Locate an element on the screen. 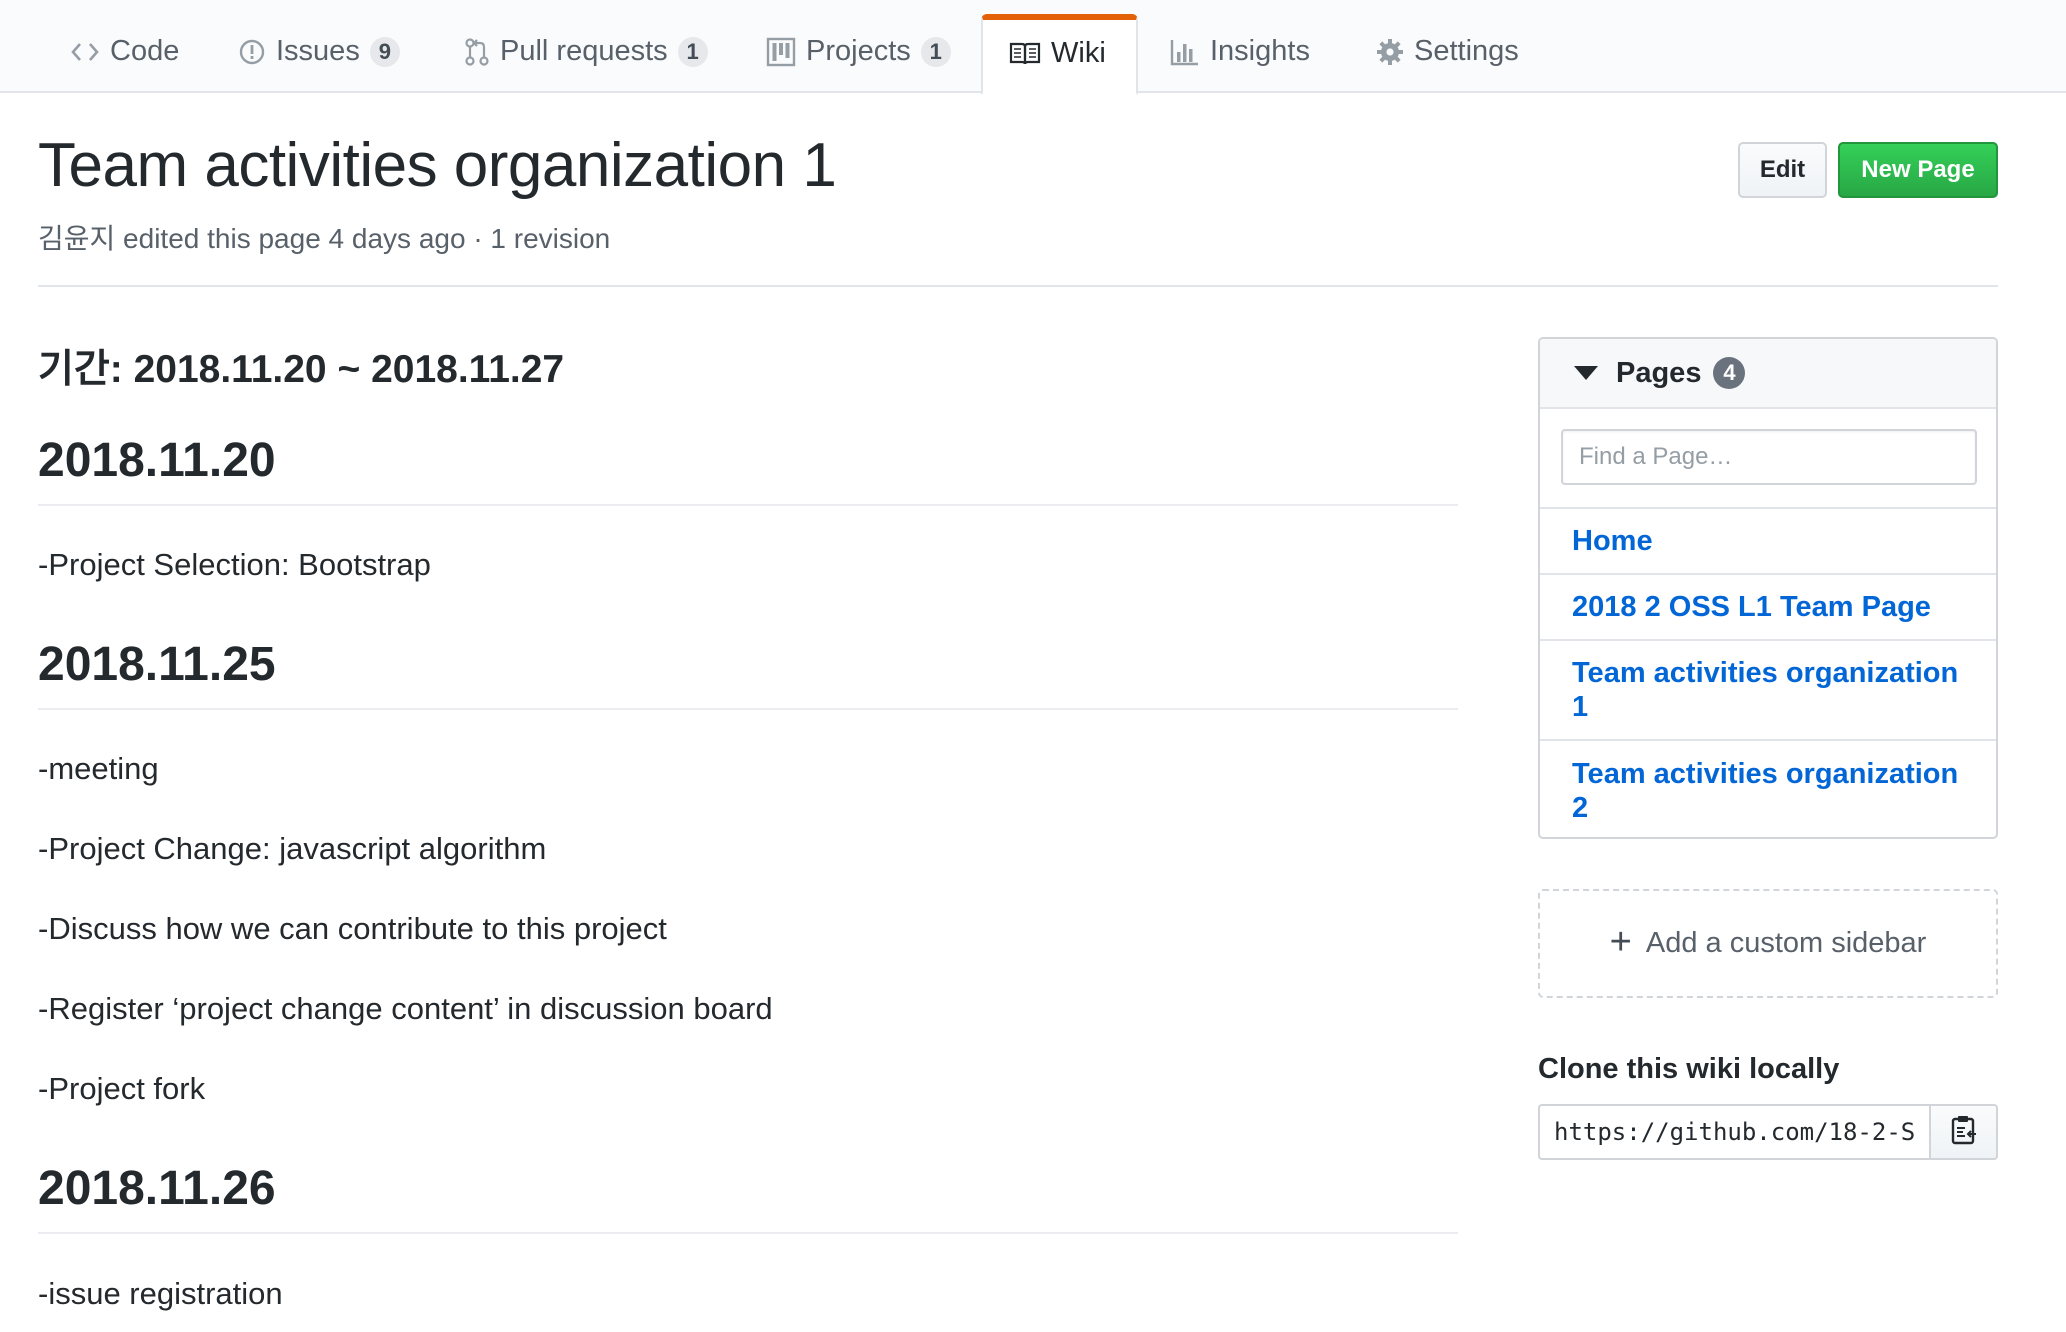  find-page-wrapper is located at coordinates (1768, 459).